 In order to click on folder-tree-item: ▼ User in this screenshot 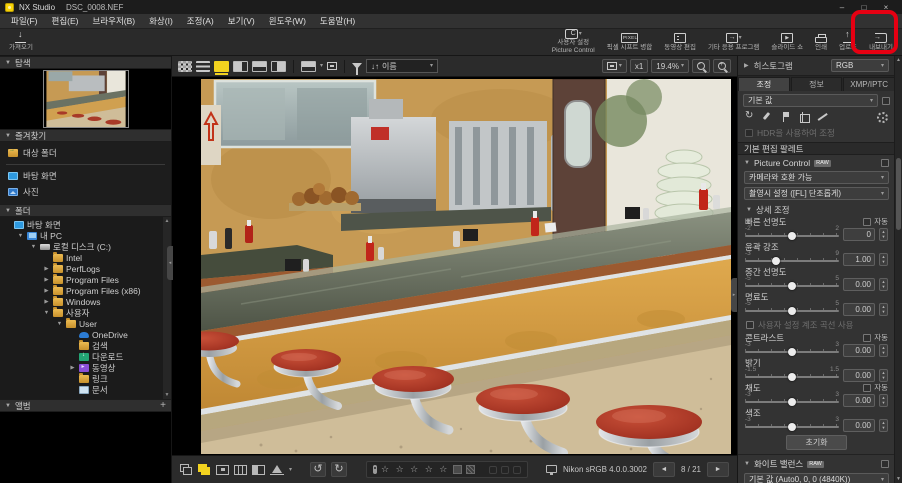, I will do `click(85, 323)`.